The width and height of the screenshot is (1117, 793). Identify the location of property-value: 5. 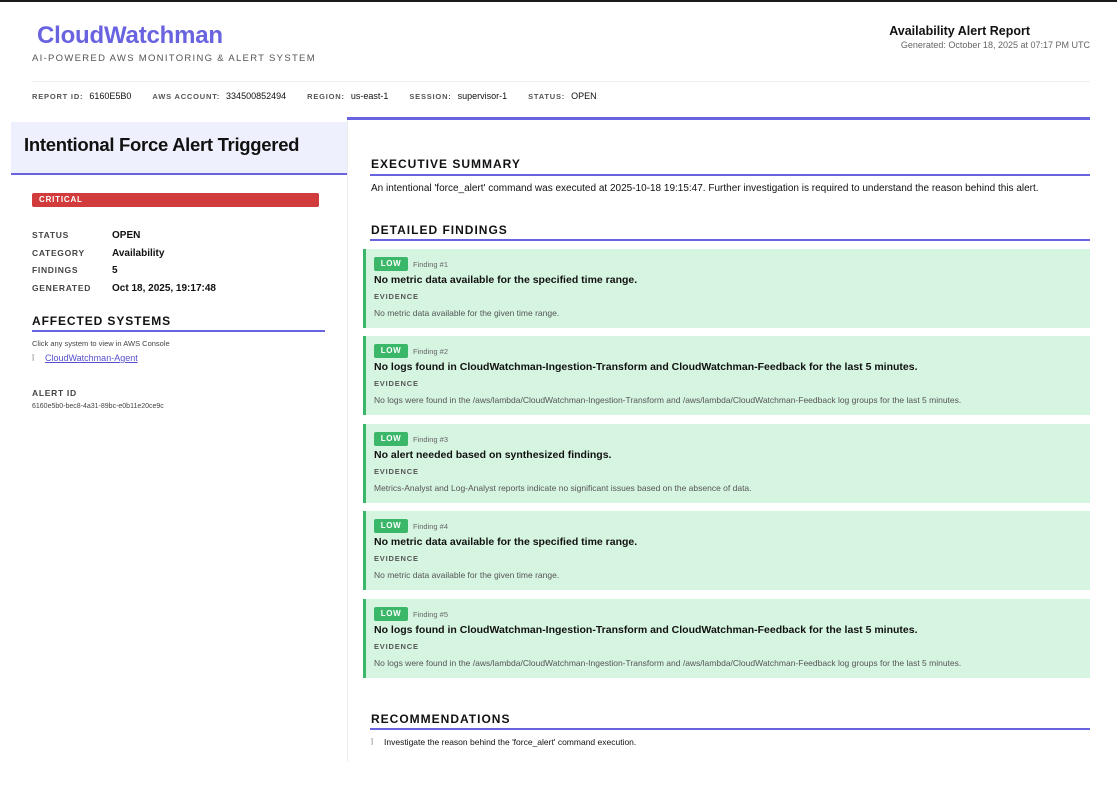
(115, 270).